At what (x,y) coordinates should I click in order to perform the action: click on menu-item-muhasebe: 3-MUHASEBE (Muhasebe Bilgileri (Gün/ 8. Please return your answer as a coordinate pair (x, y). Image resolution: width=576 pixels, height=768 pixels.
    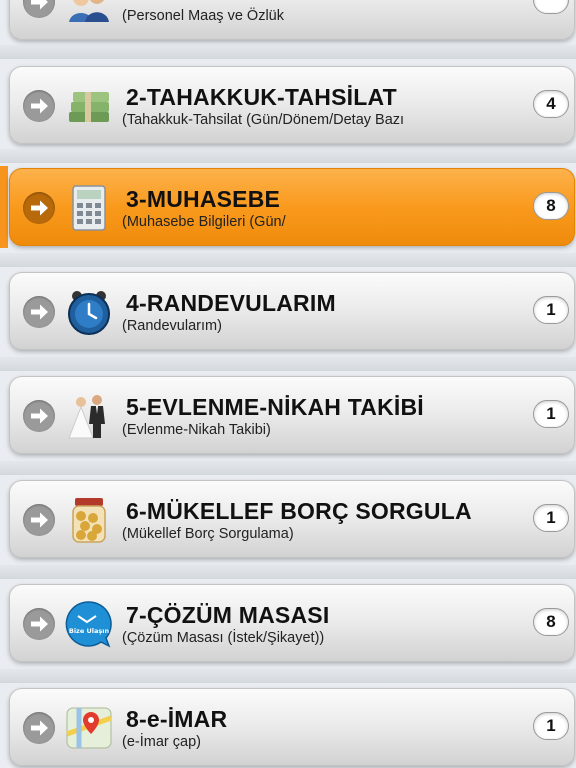
    Looking at the image, I should click on (292, 207).